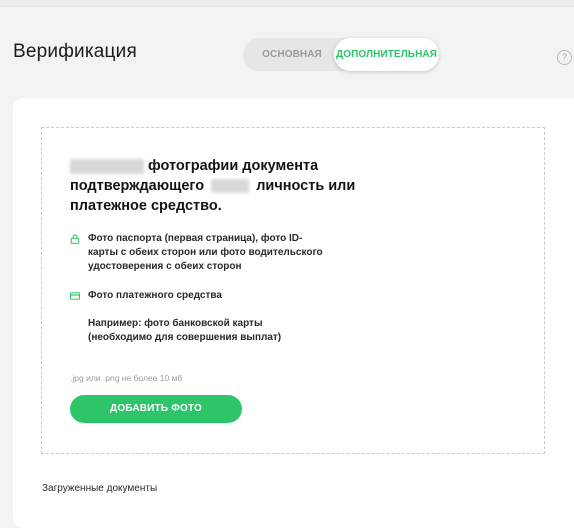  What do you see at coordinates (137, 186) in the screenshot?
I see `heading-text-2a: подтверждающего` at bounding box center [137, 186].